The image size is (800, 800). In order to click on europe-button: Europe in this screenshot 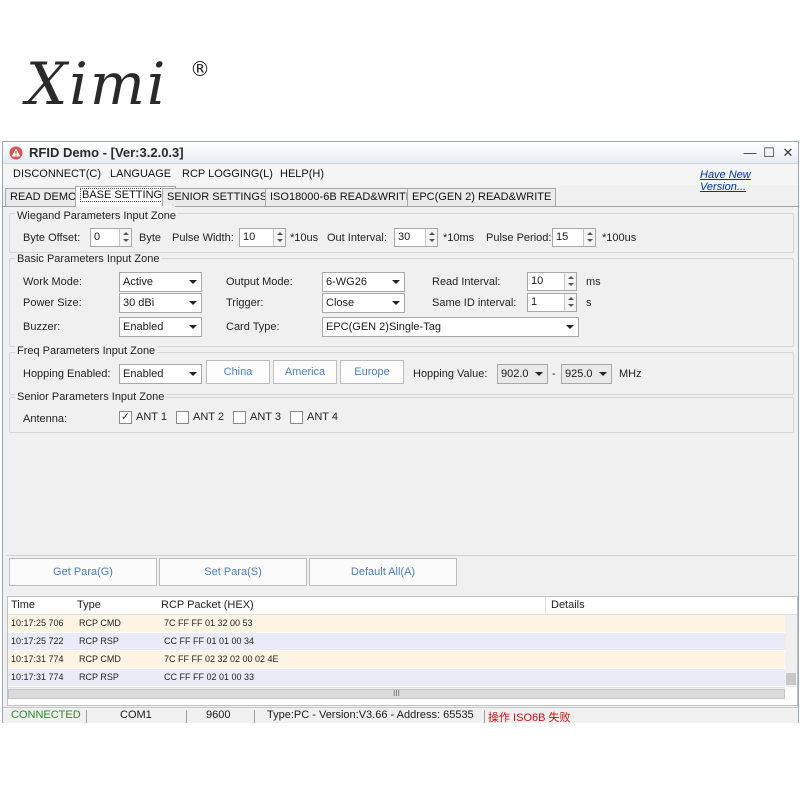, I will do `click(372, 372)`.